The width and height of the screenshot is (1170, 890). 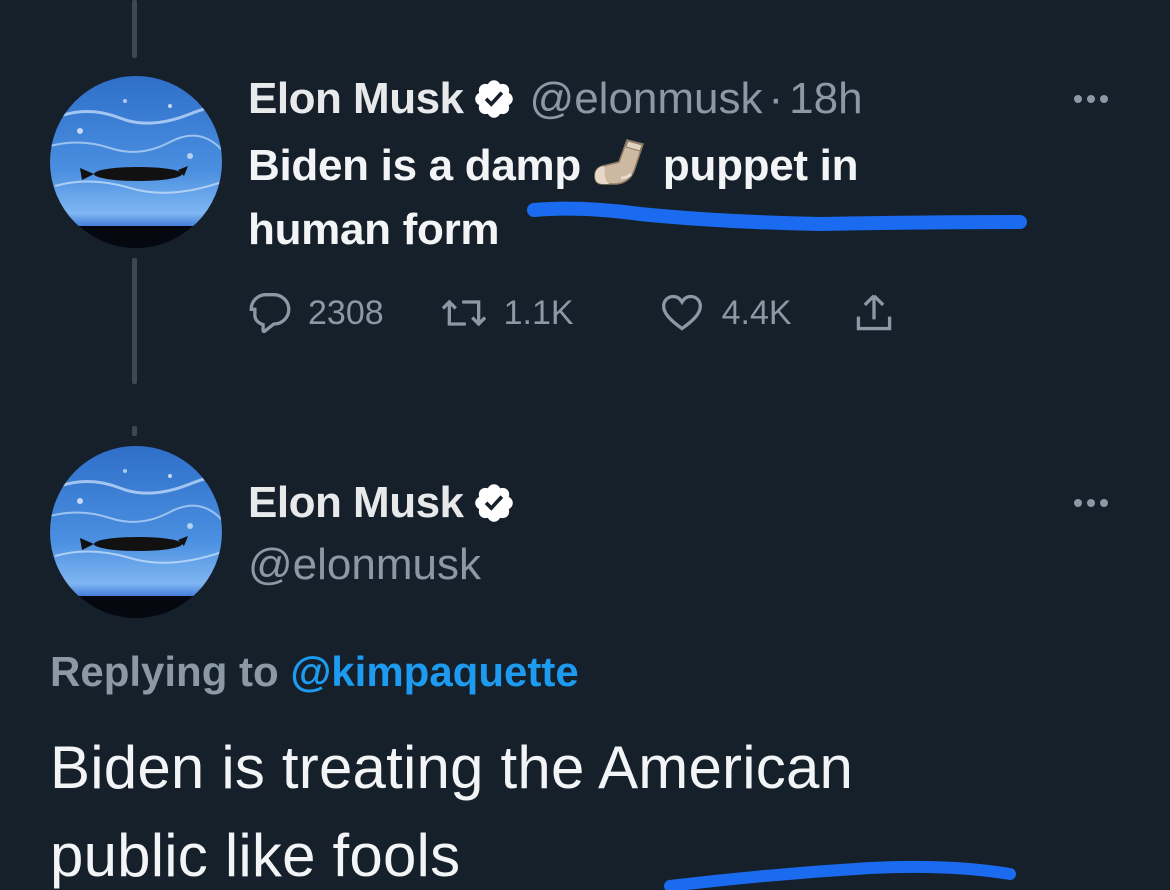 I want to click on handle-row: @elonmusk, so click(x=364, y=565).